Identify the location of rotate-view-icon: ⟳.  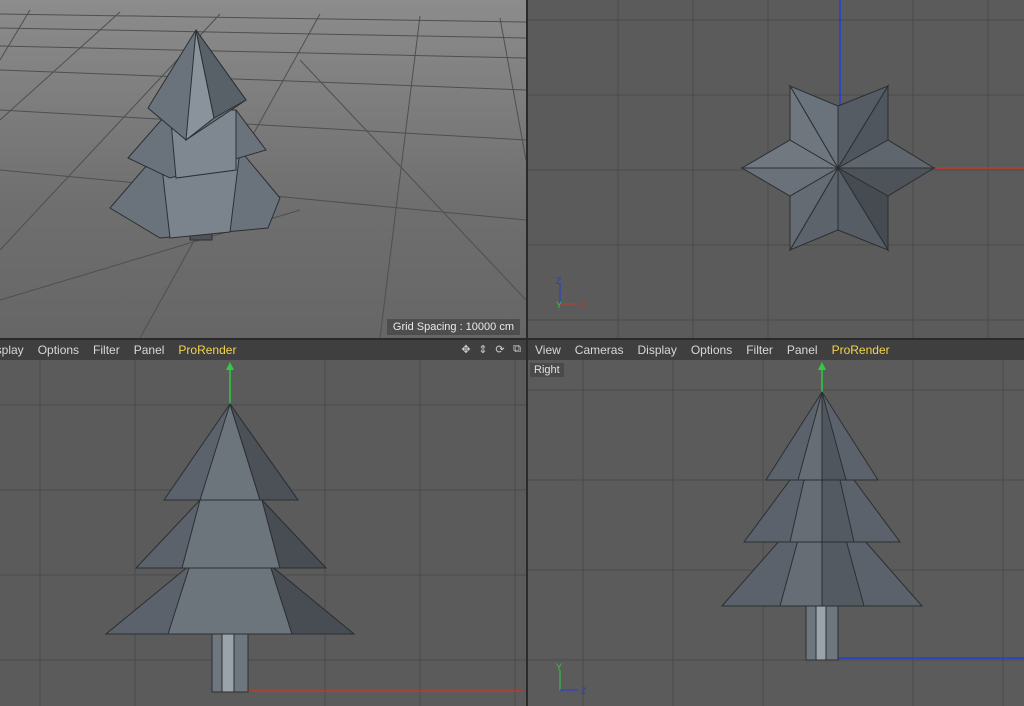
(500, 349).